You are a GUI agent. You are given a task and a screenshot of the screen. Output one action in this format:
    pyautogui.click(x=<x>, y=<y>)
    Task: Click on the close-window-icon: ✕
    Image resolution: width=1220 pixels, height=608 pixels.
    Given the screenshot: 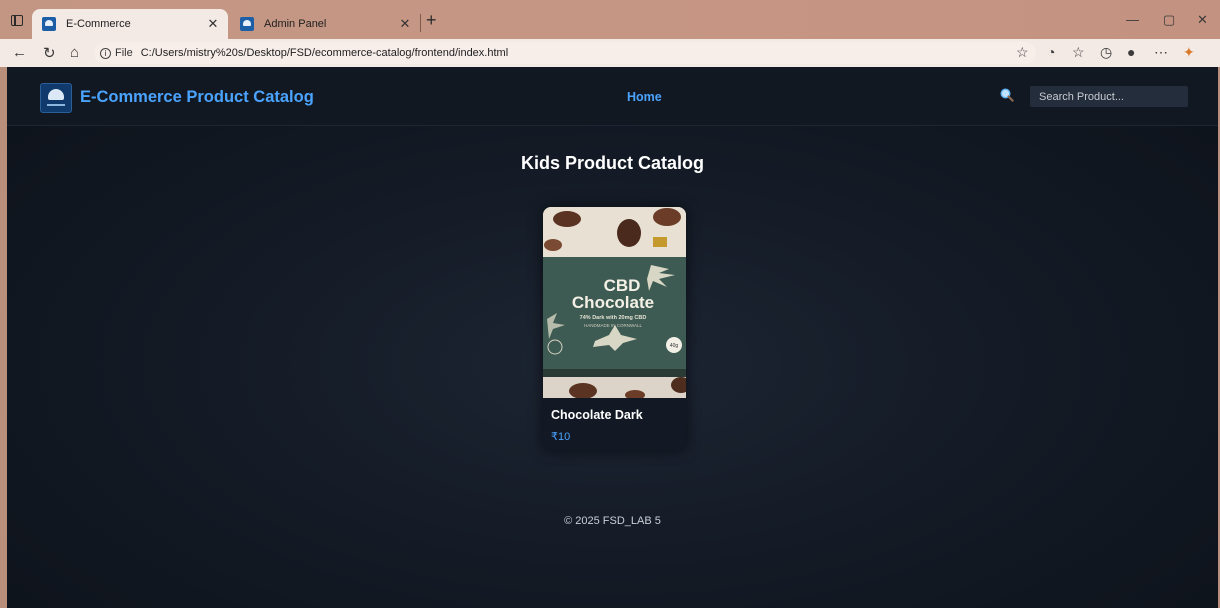 What is the action you would take?
    pyautogui.click(x=1202, y=20)
    